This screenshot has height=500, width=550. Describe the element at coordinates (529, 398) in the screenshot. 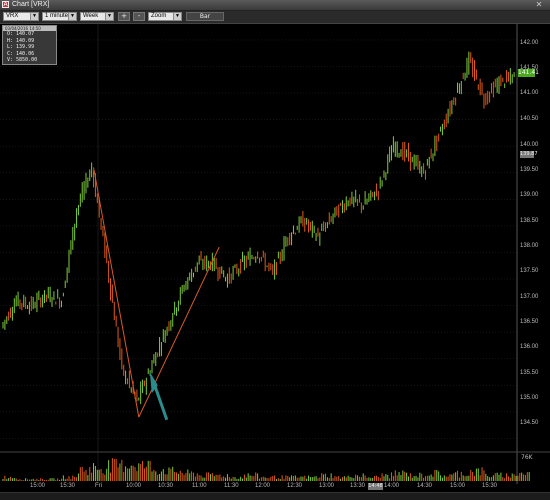

I see `price-tick: 135.00` at that location.